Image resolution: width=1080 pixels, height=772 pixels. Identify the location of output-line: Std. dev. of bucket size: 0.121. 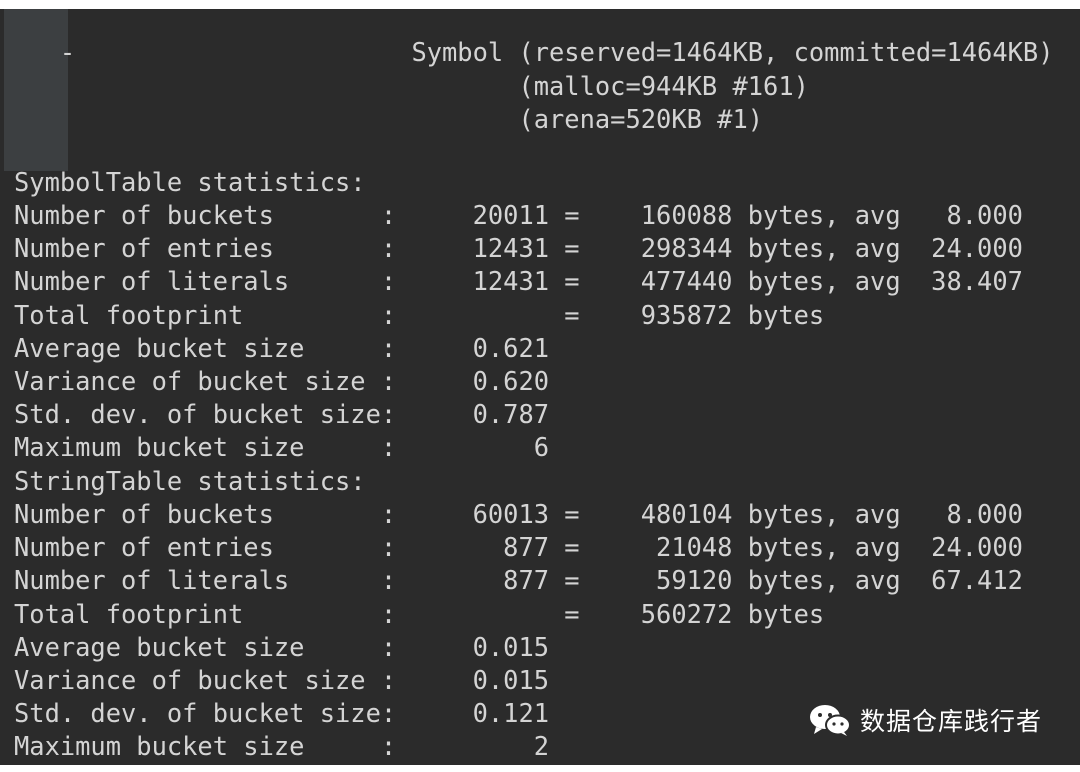
(282, 713).